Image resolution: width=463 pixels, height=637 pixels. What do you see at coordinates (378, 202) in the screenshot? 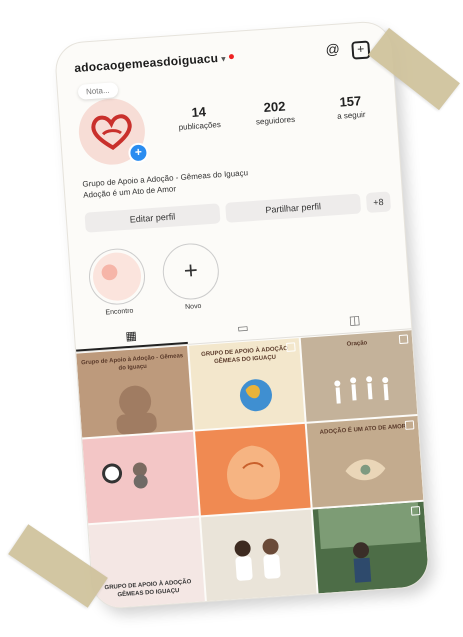
I see `add-user-button: +8` at bounding box center [378, 202].